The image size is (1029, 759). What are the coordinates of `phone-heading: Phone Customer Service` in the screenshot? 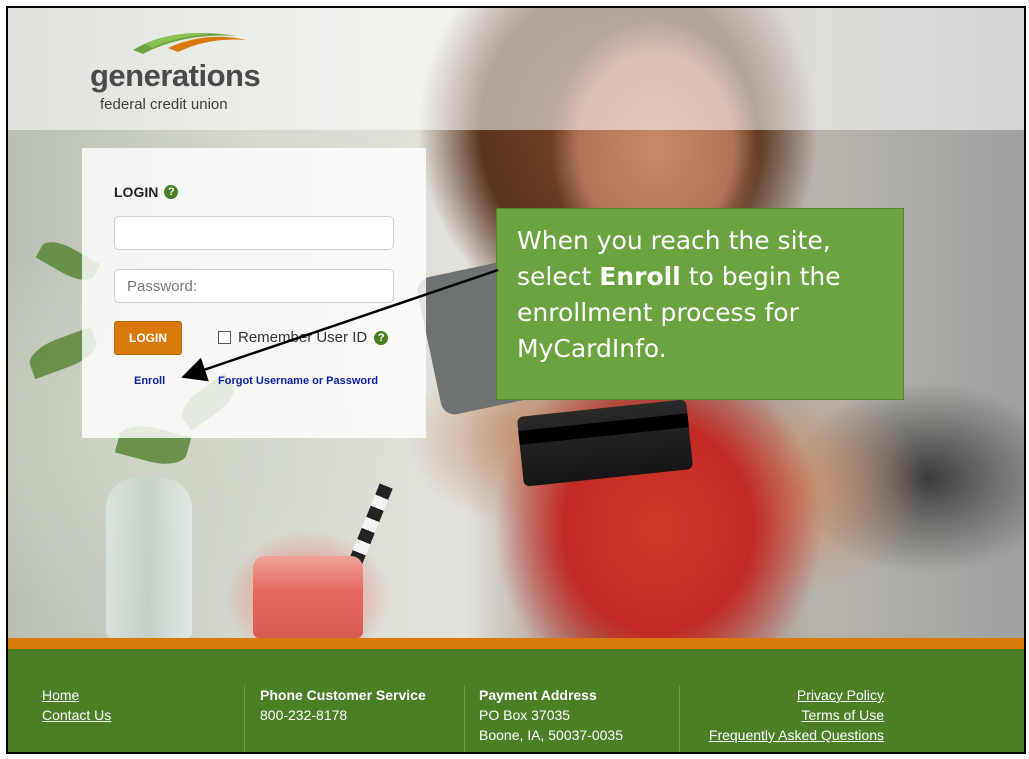 It's located at (343, 695).